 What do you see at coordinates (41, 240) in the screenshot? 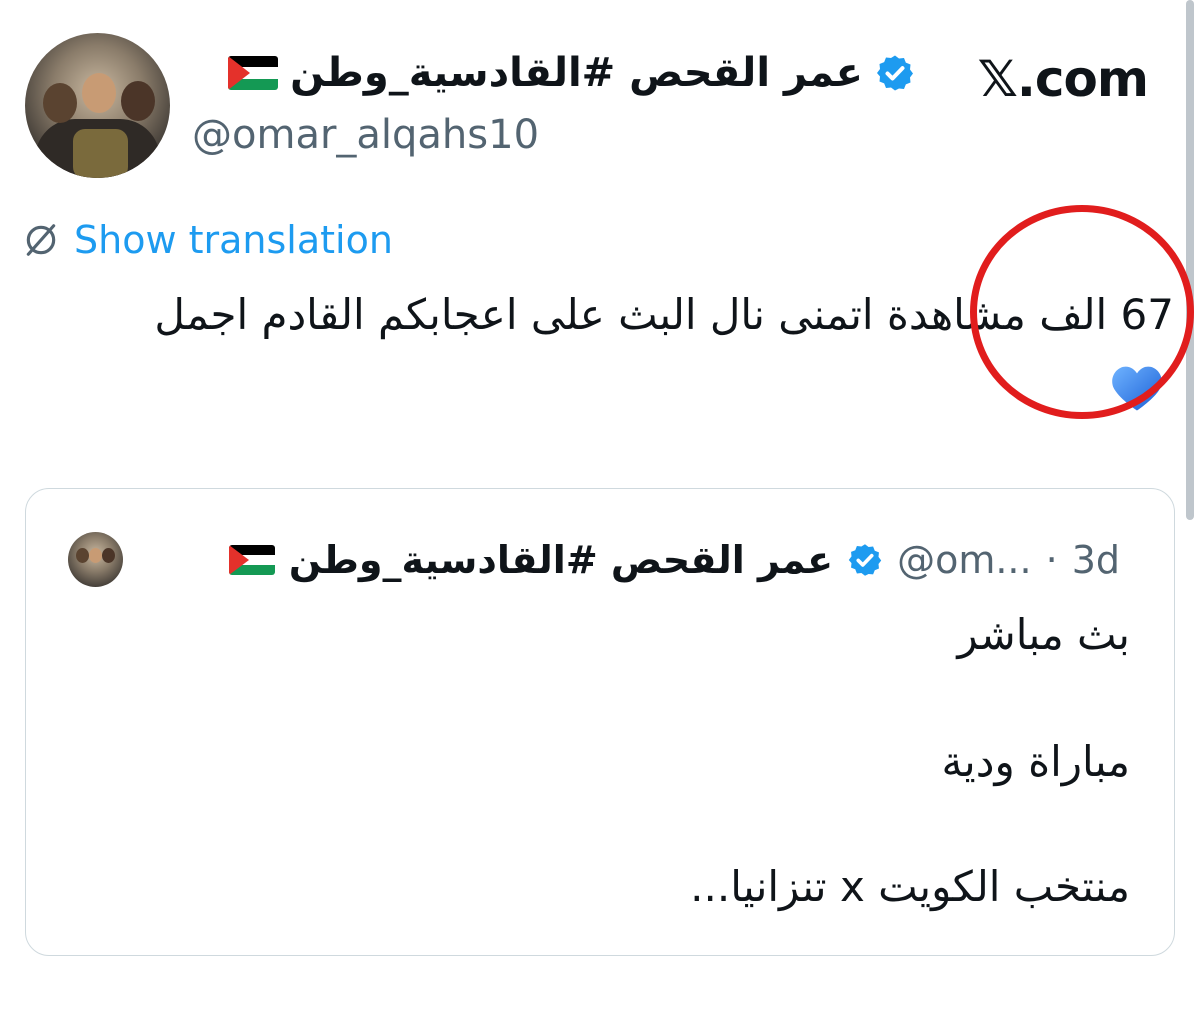
I see `translate-globe-icon` at bounding box center [41, 240].